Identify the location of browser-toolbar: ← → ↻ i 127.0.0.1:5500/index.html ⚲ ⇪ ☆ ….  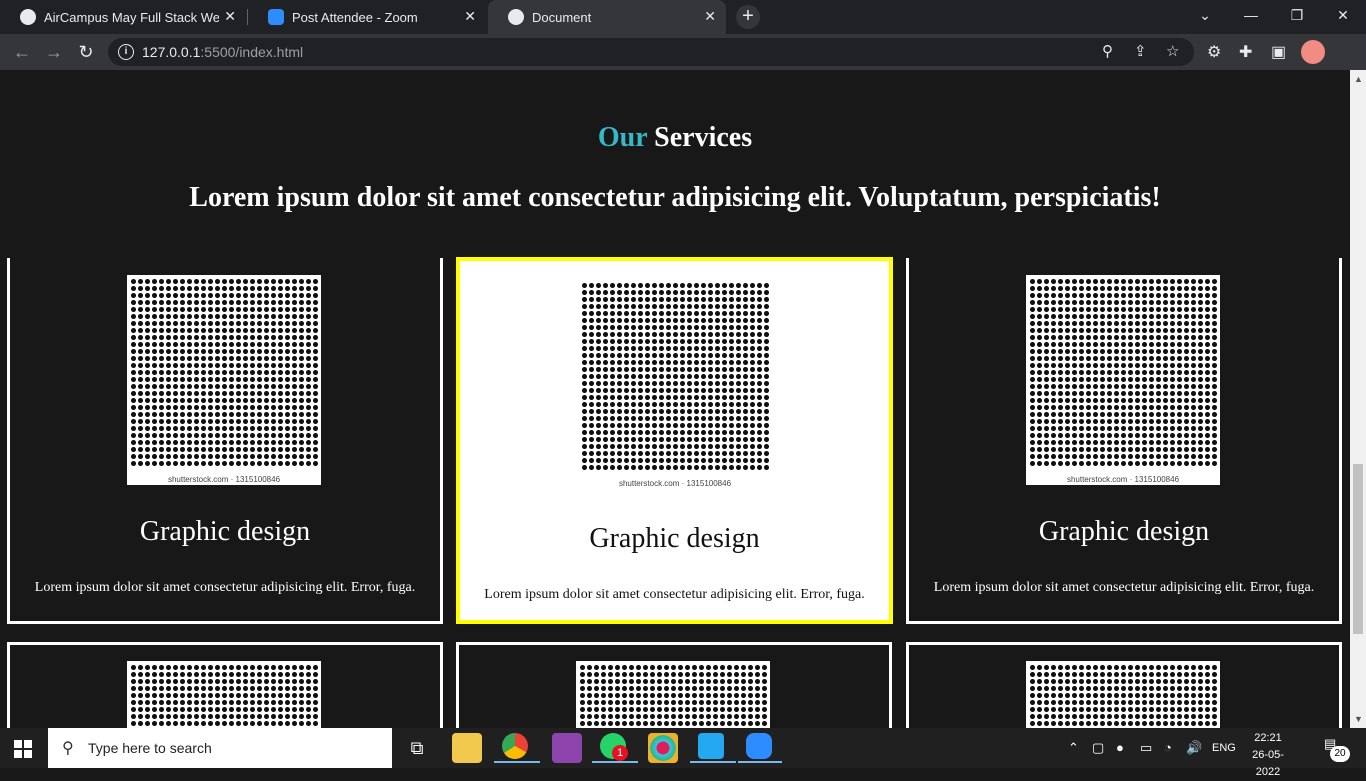
(683, 52).